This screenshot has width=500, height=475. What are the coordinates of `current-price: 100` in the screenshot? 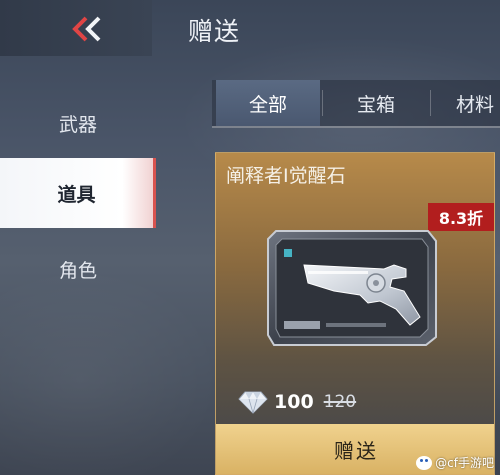 It's located at (294, 402).